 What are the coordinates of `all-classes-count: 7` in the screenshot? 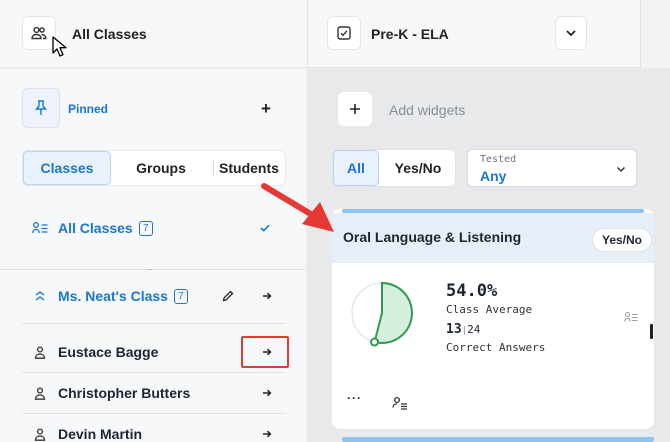 It's located at (145, 228).